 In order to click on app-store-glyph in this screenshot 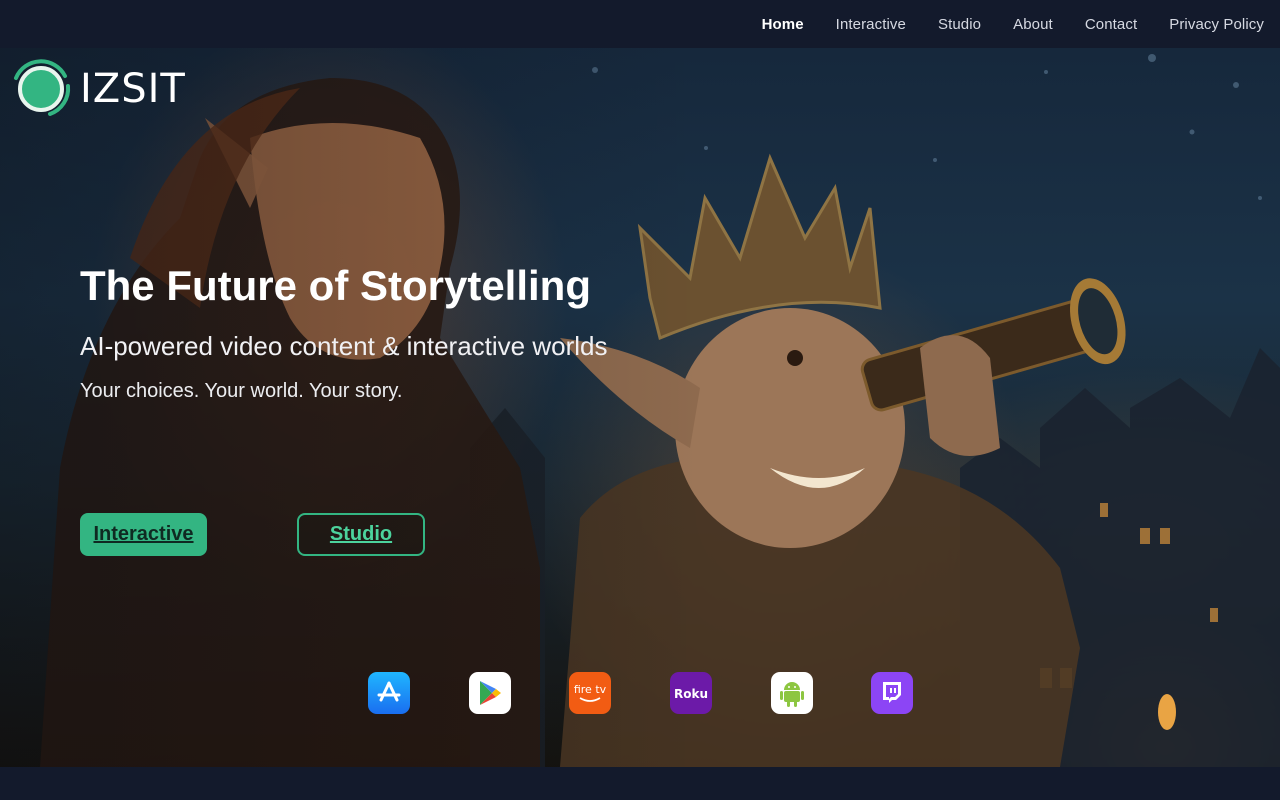, I will do `click(389, 691)`.